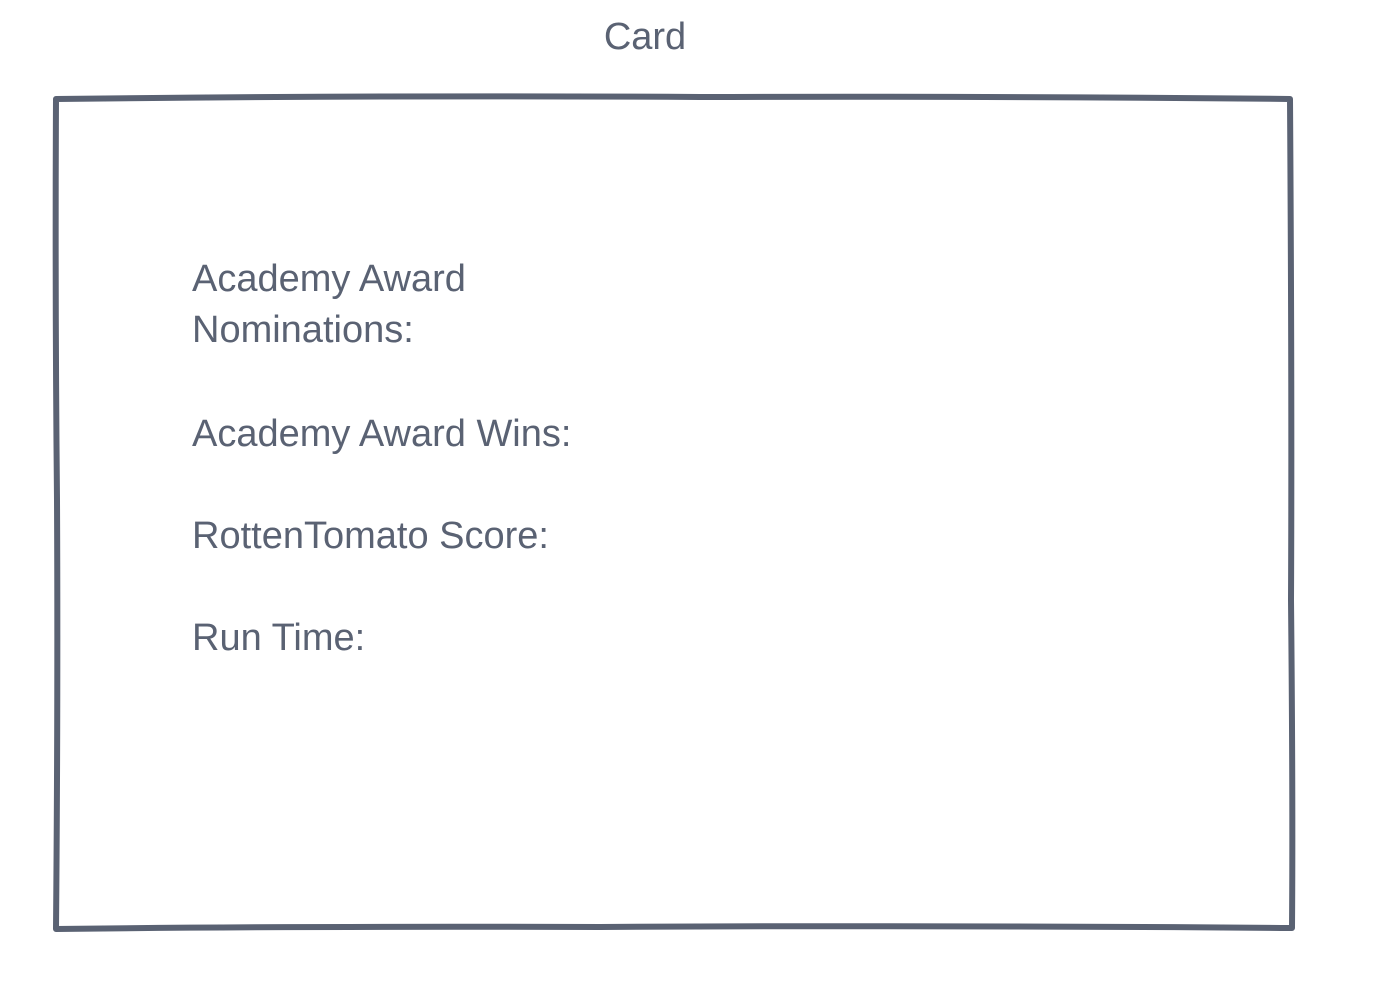  I want to click on field-academy-award-nominations: Academy Award Nominations:, so click(329, 304).